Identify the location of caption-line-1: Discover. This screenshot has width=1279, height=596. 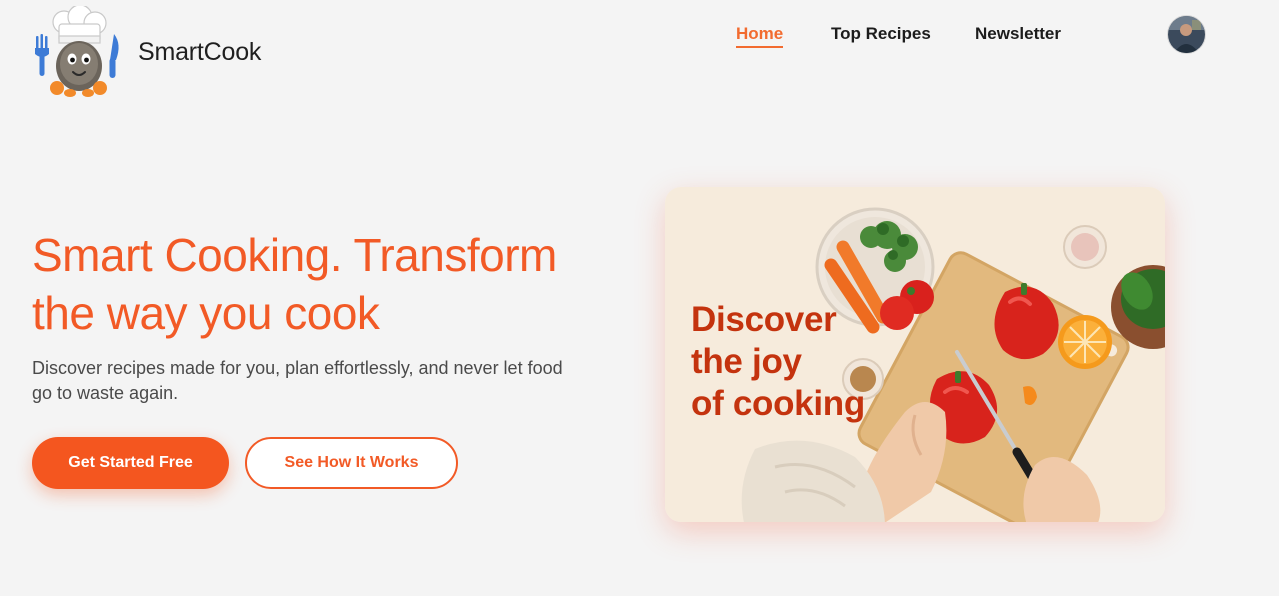
(764, 319).